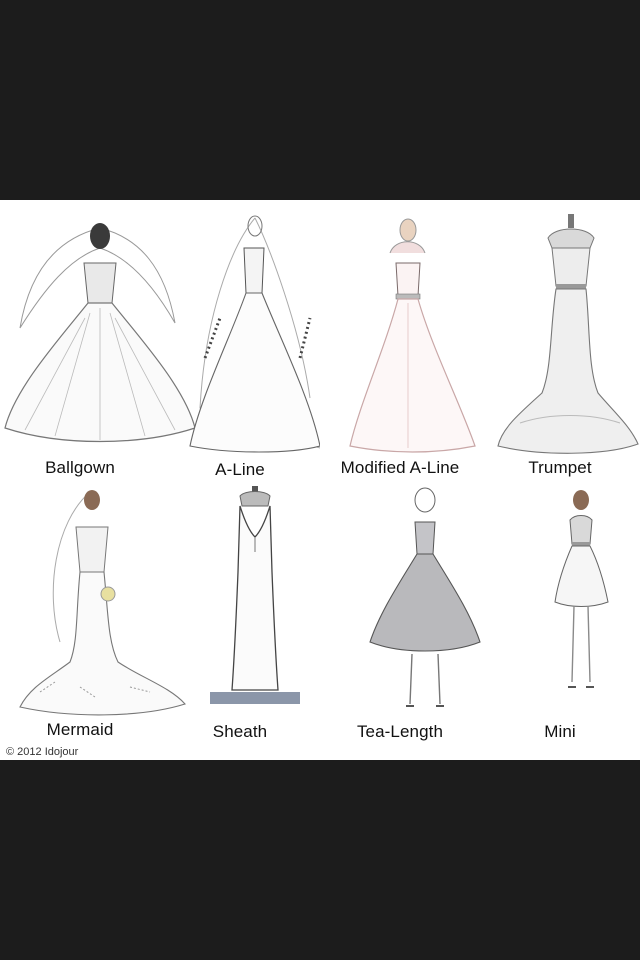  I want to click on style-trumpet: Trumpet, so click(560, 348).